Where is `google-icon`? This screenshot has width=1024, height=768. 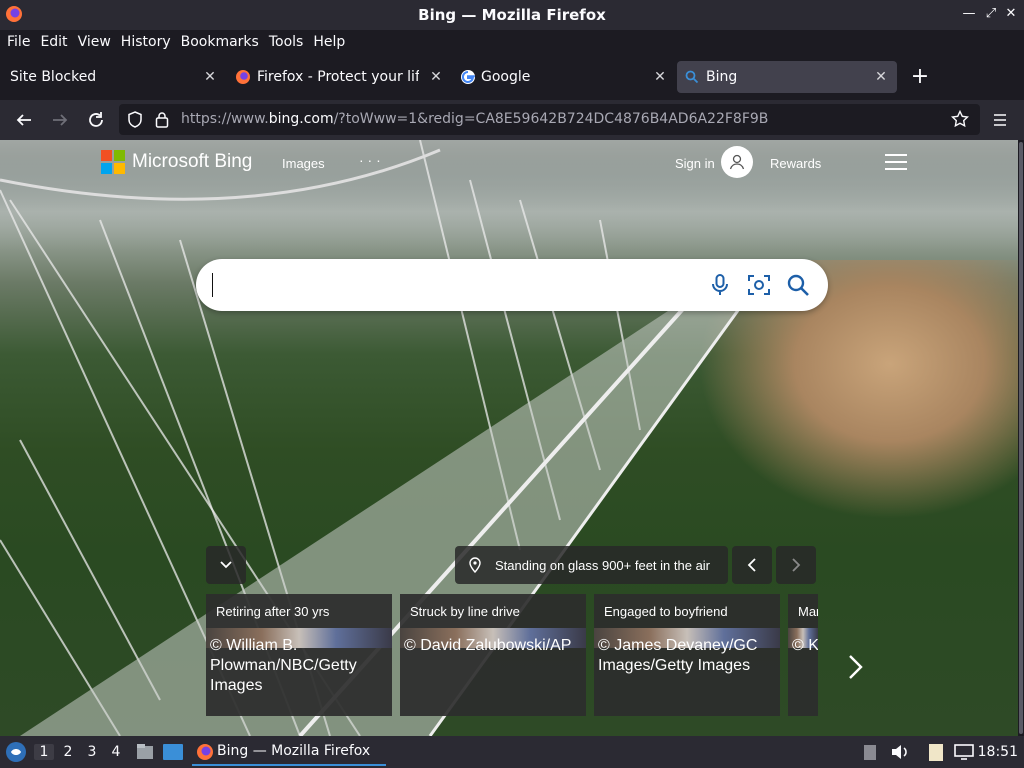 google-icon is located at coordinates (468, 77).